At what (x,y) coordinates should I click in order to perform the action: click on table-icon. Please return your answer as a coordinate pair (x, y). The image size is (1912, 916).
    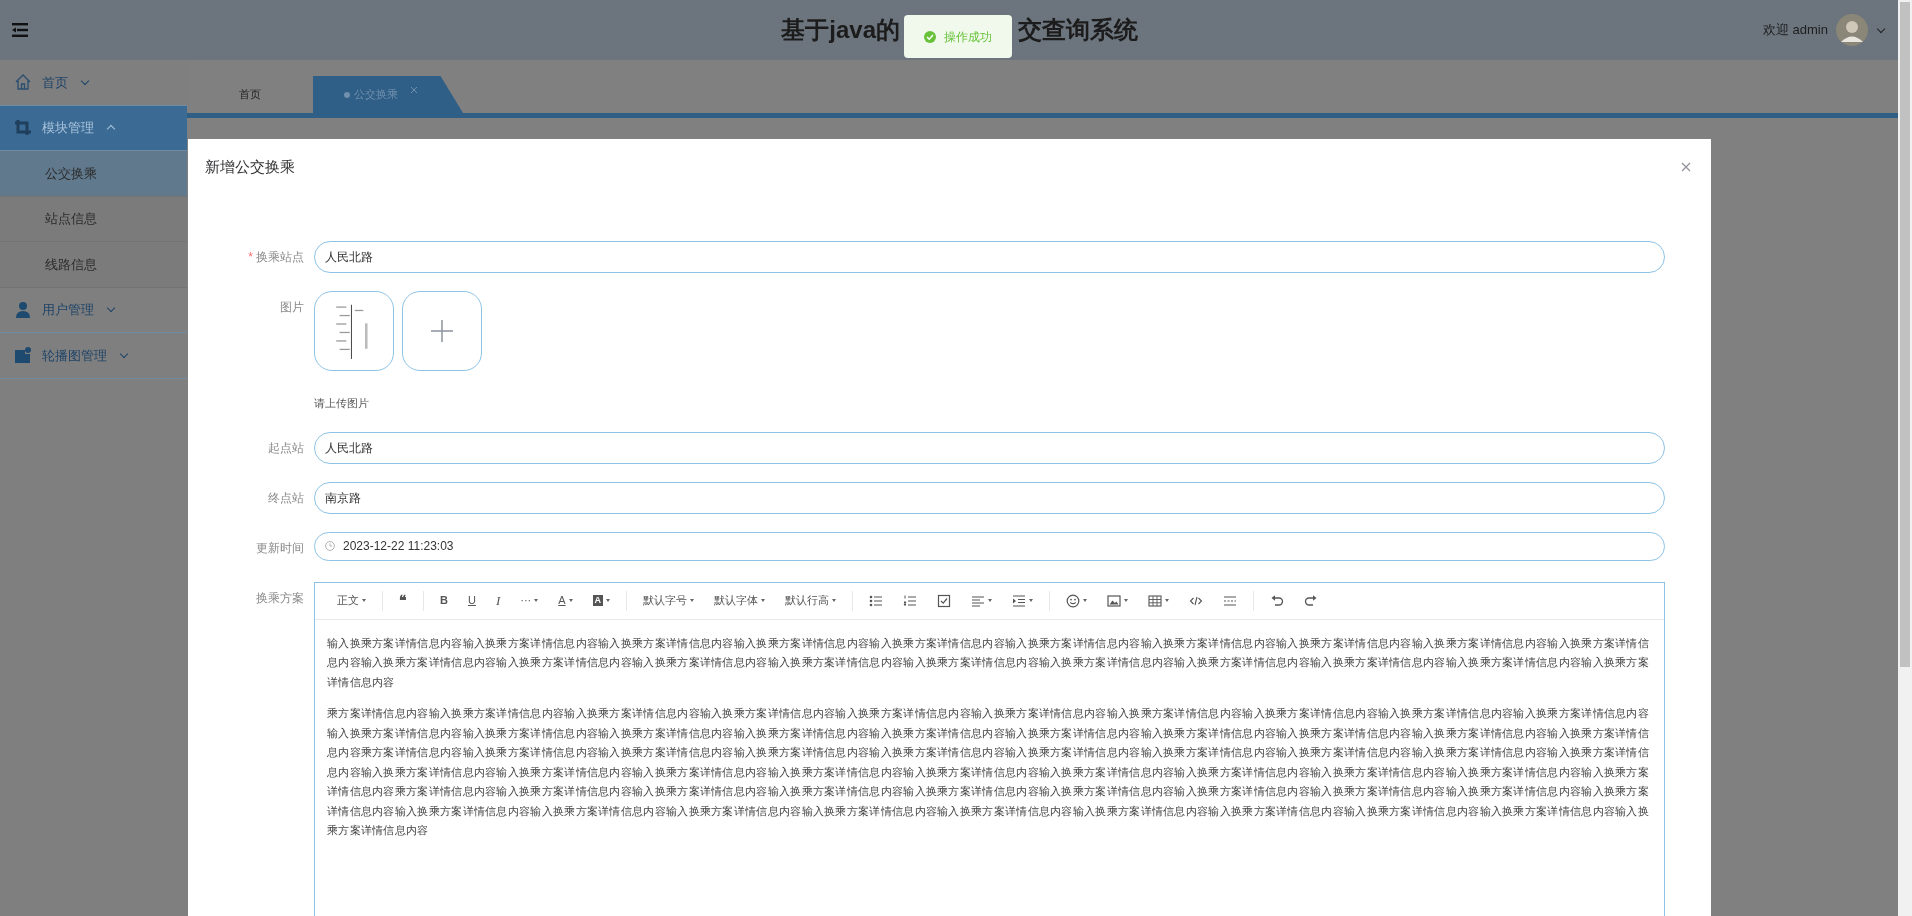
    Looking at the image, I should click on (1155, 600).